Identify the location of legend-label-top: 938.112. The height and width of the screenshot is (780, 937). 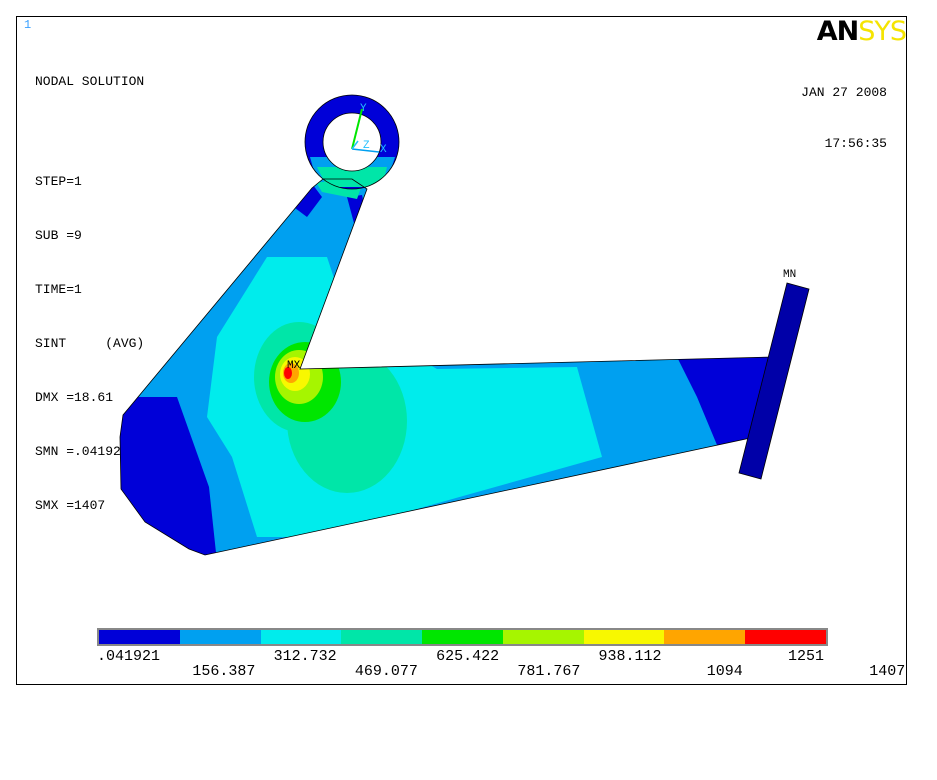
(630, 656).